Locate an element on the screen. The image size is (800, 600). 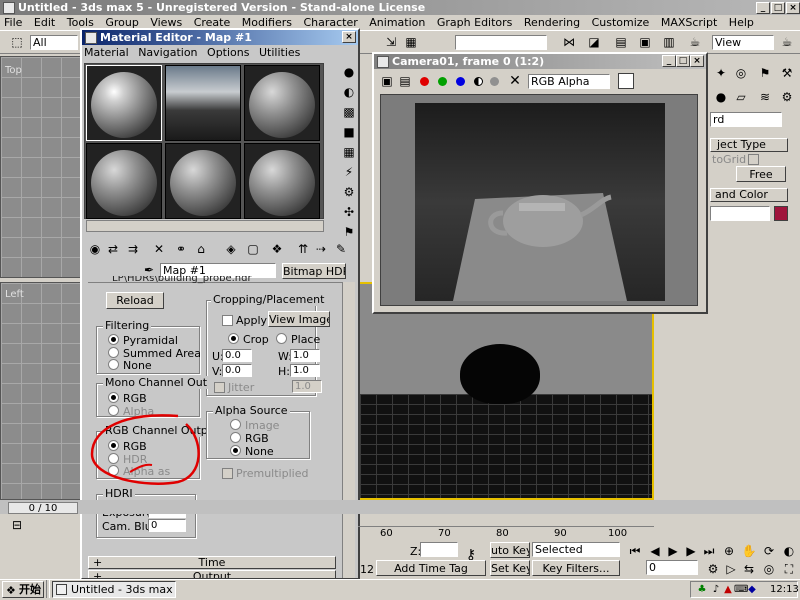
menu-file: File is located at coordinates (13, 22).